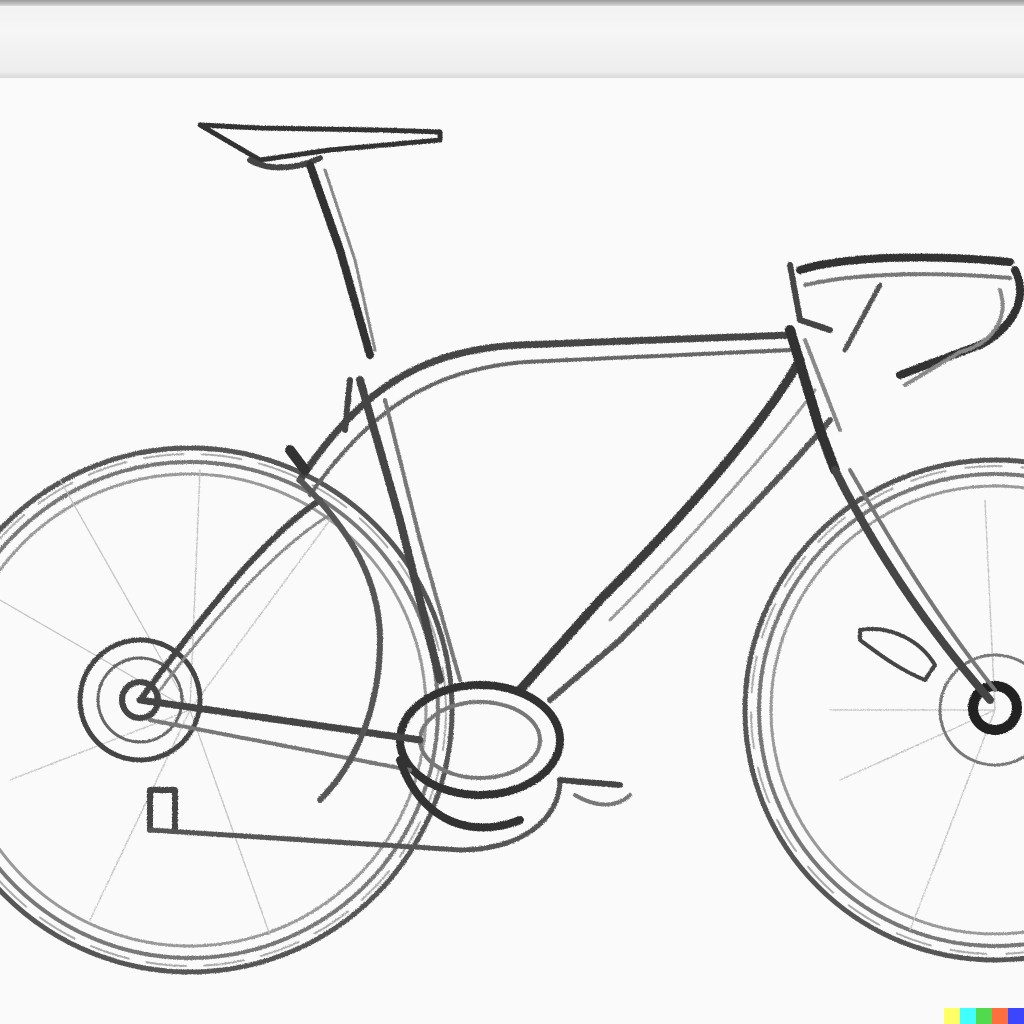 Image resolution: width=1024 pixels, height=1024 pixels. I want to click on stem, so click(862, 317).